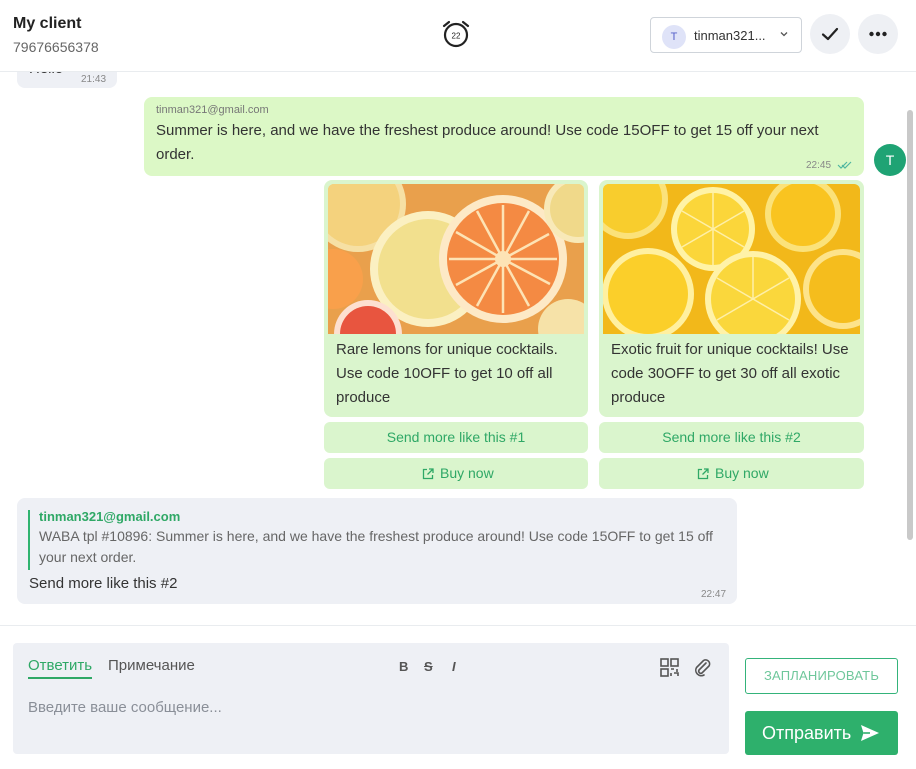 Image resolution: width=916 pixels, height=769 pixels. What do you see at coordinates (807, 733) in the screenshot?
I see `send-label: Отправить` at bounding box center [807, 733].